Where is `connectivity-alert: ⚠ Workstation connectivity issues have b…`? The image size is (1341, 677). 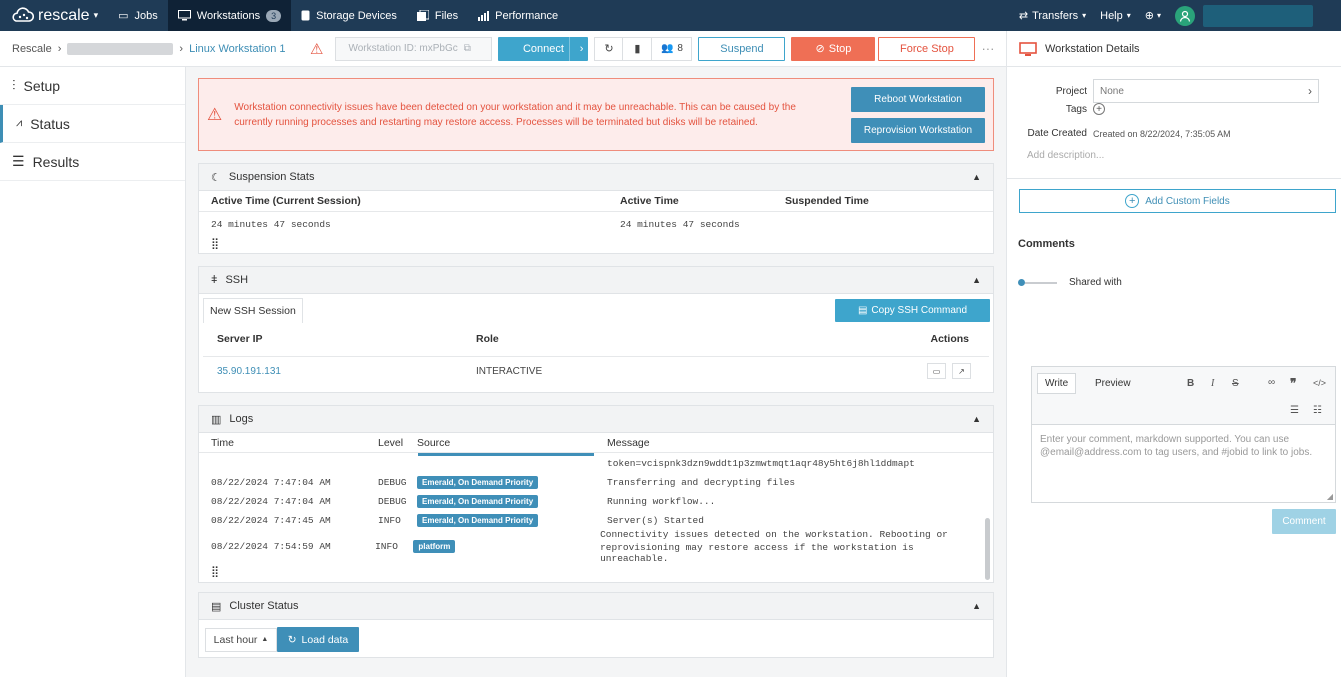
connectivity-alert: ⚠ Workstation connectivity issues have b… is located at coordinates (596, 114).